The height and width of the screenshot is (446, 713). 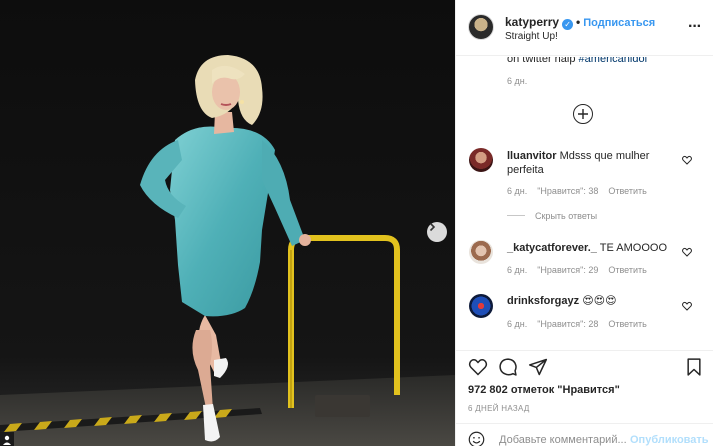 What do you see at coordinates (499, 408) in the screenshot?
I see `post-timestamp: 6 ДНЕЙ НАЗАД` at bounding box center [499, 408].